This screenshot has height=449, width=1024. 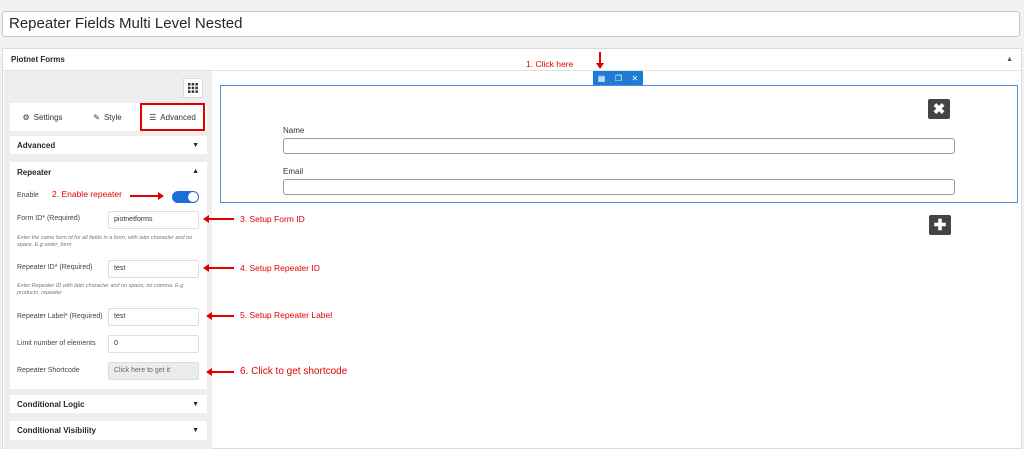 What do you see at coordinates (108, 430) in the screenshot?
I see `section-conditional-visibility: Conditional Visibility ▼` at bounding box center [108, 430].